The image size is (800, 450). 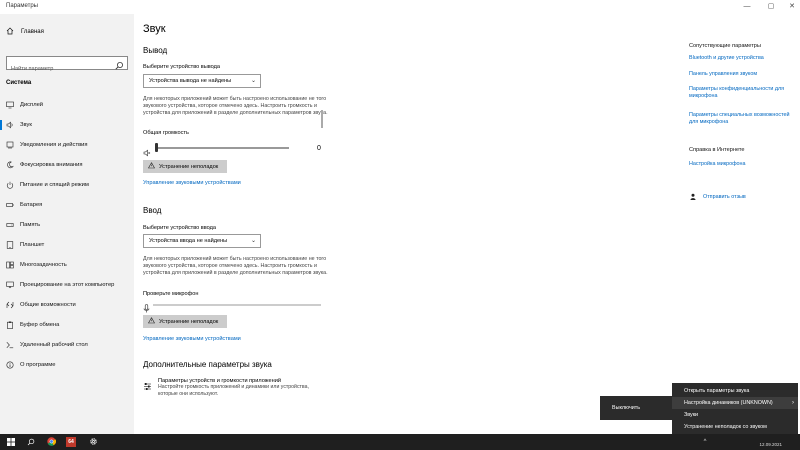 What do you see at coordinates (192, 339) in the screenshot?
I see `input-manage-devices-link: Управление звуковыми устройствами` at bounding box center [192, 339].